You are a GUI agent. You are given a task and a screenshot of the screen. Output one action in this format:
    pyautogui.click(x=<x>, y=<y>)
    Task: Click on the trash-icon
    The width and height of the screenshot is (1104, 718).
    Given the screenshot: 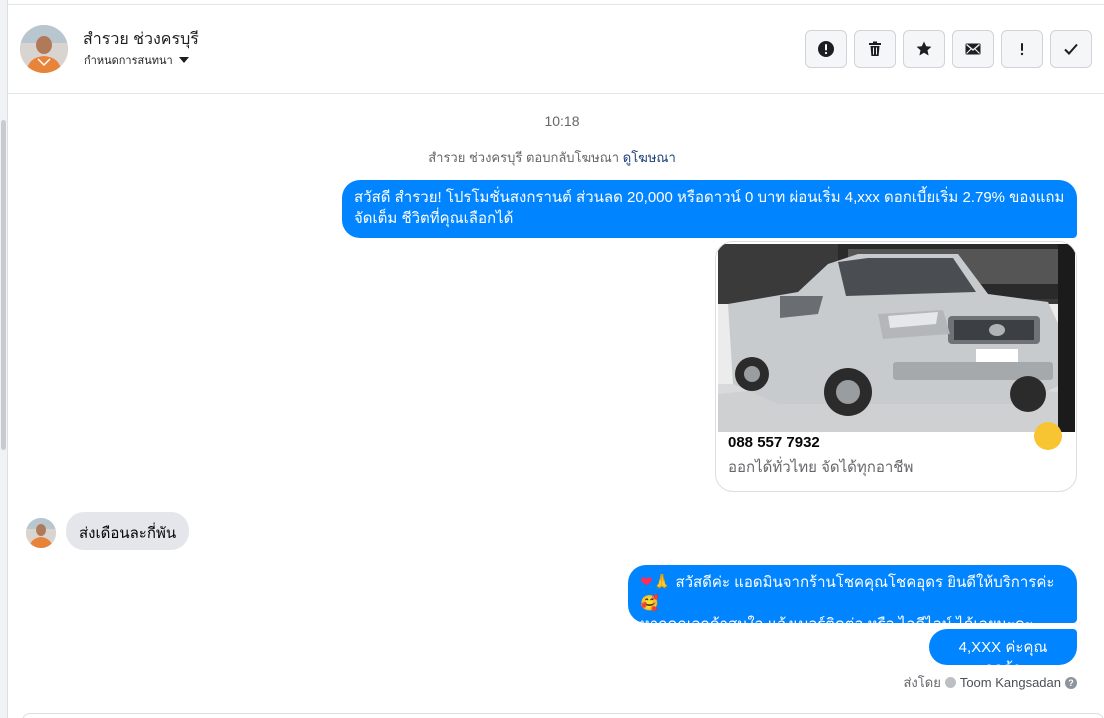 What is the action you would take?
    pyautogui.click(x=875, y=48)
    